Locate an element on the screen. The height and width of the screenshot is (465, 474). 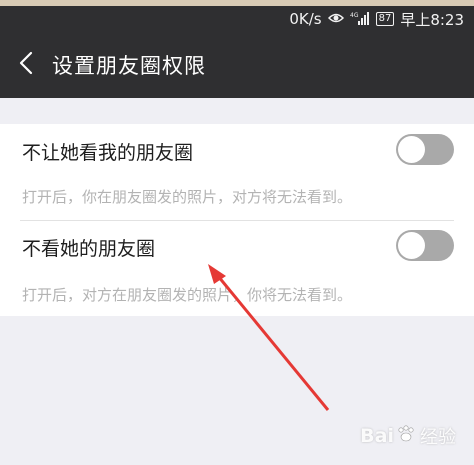
paw-icon is located at coordinates (406, 436).